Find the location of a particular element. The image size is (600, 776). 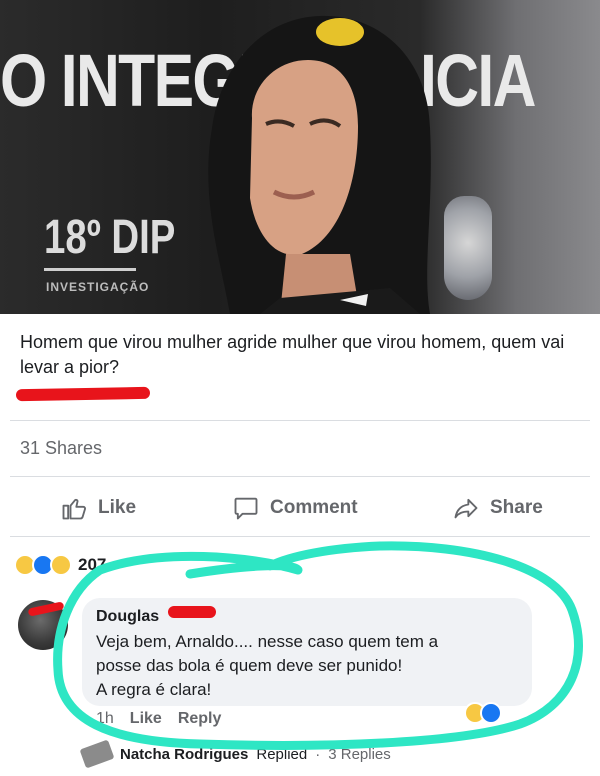

post-action-bar: Like Comment Share is located at coordinates (300, 508).